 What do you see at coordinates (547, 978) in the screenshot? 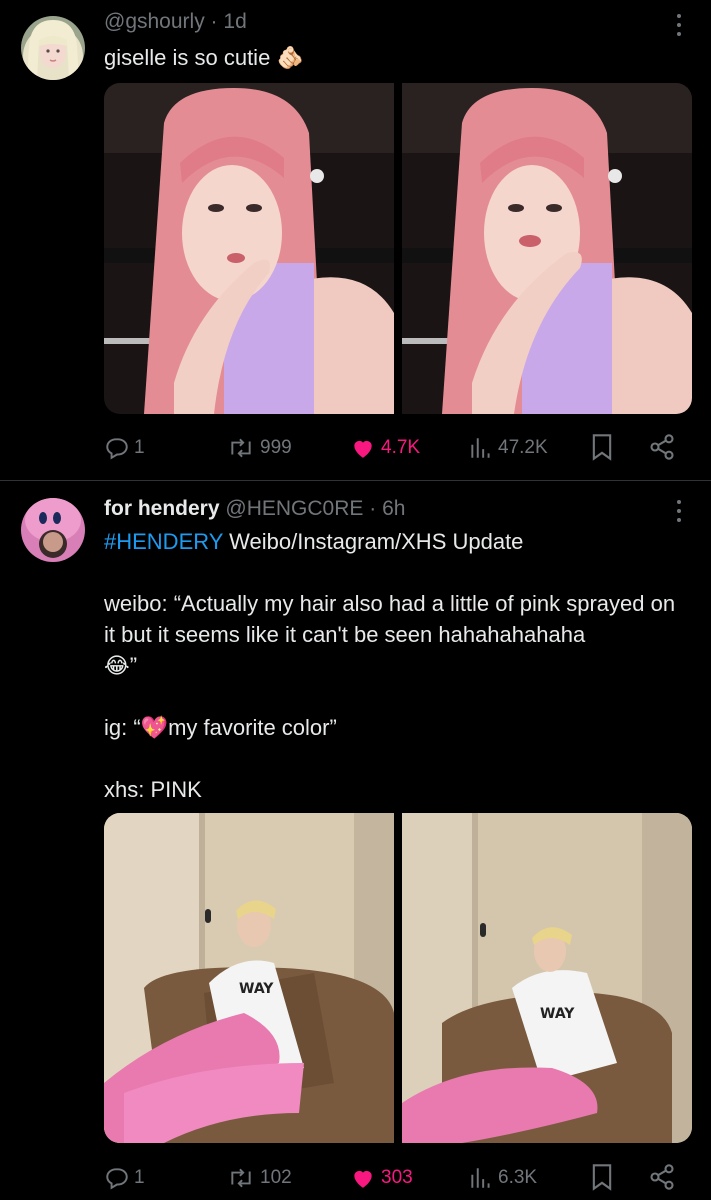
I see `photo-2: WAY` at bounding box center [547, 978].